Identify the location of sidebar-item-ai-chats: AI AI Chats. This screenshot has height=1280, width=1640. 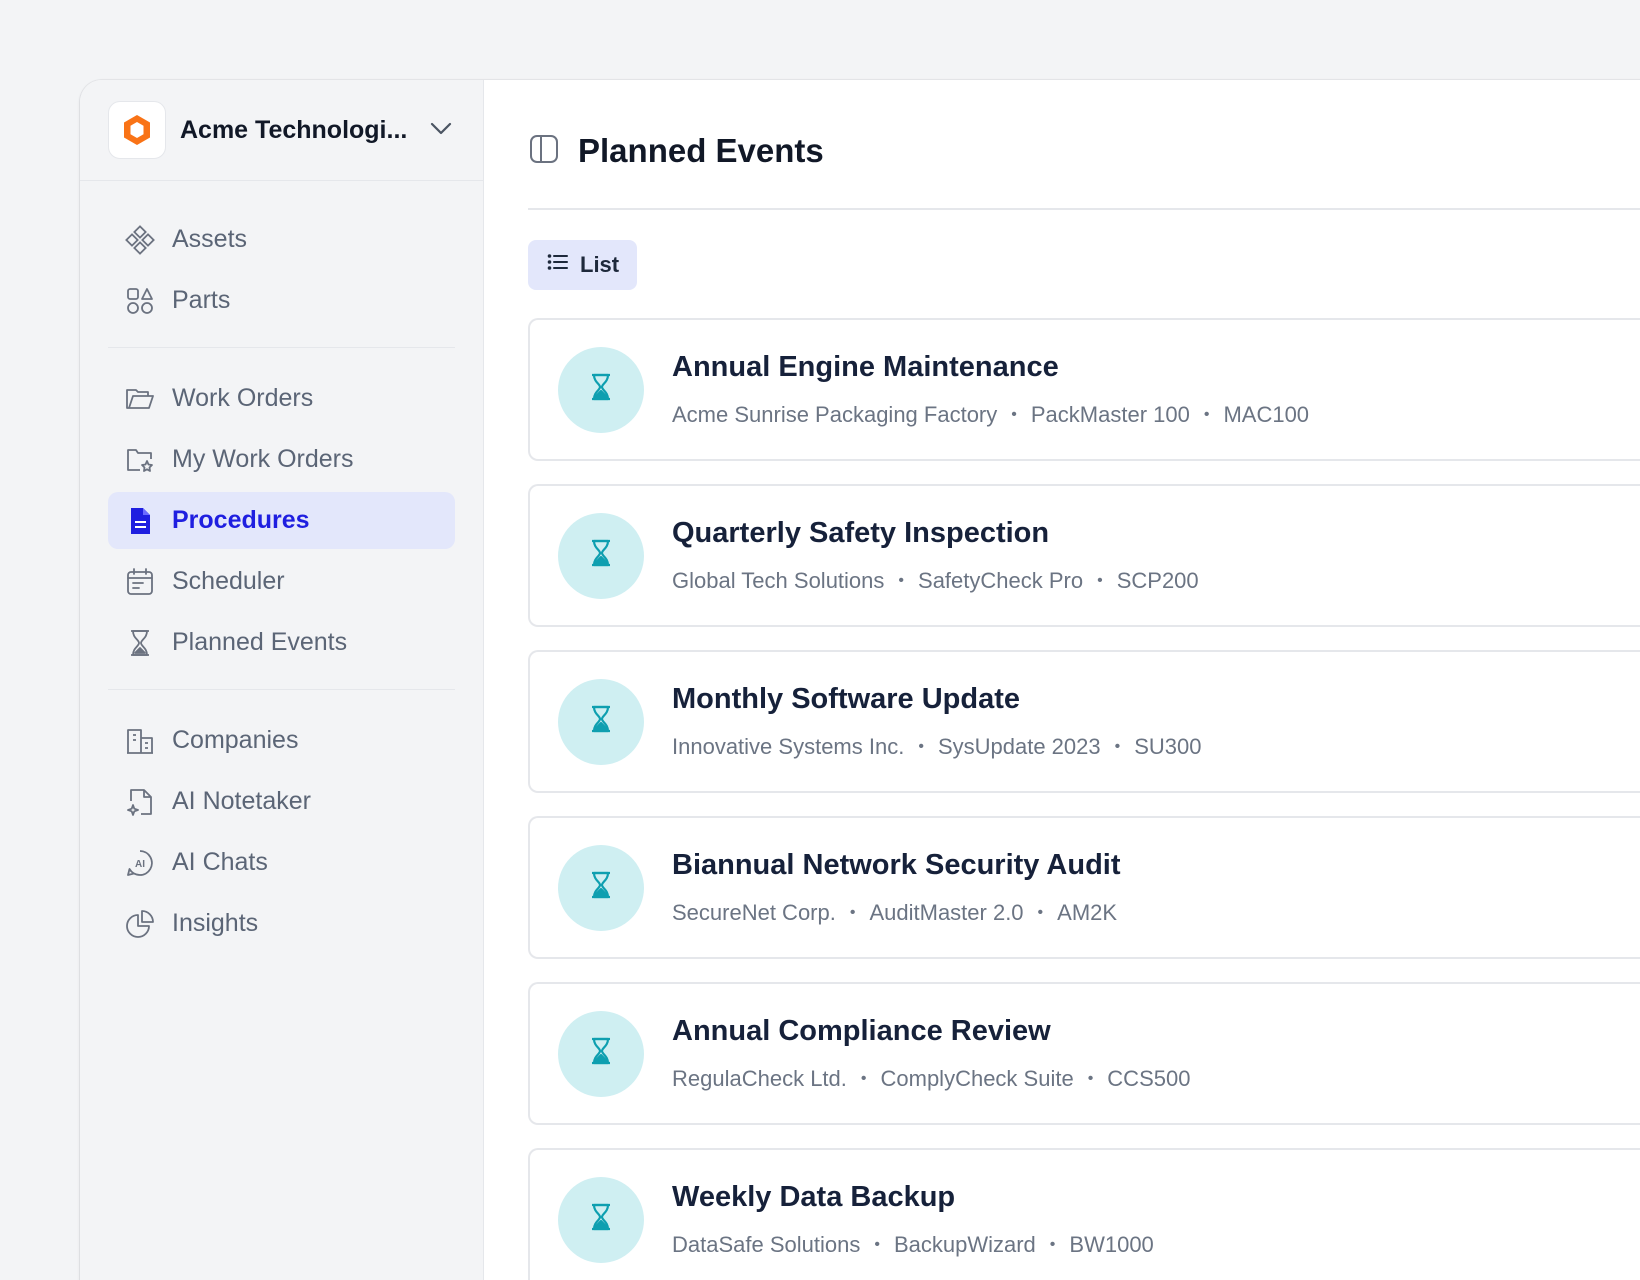
(281, 862).